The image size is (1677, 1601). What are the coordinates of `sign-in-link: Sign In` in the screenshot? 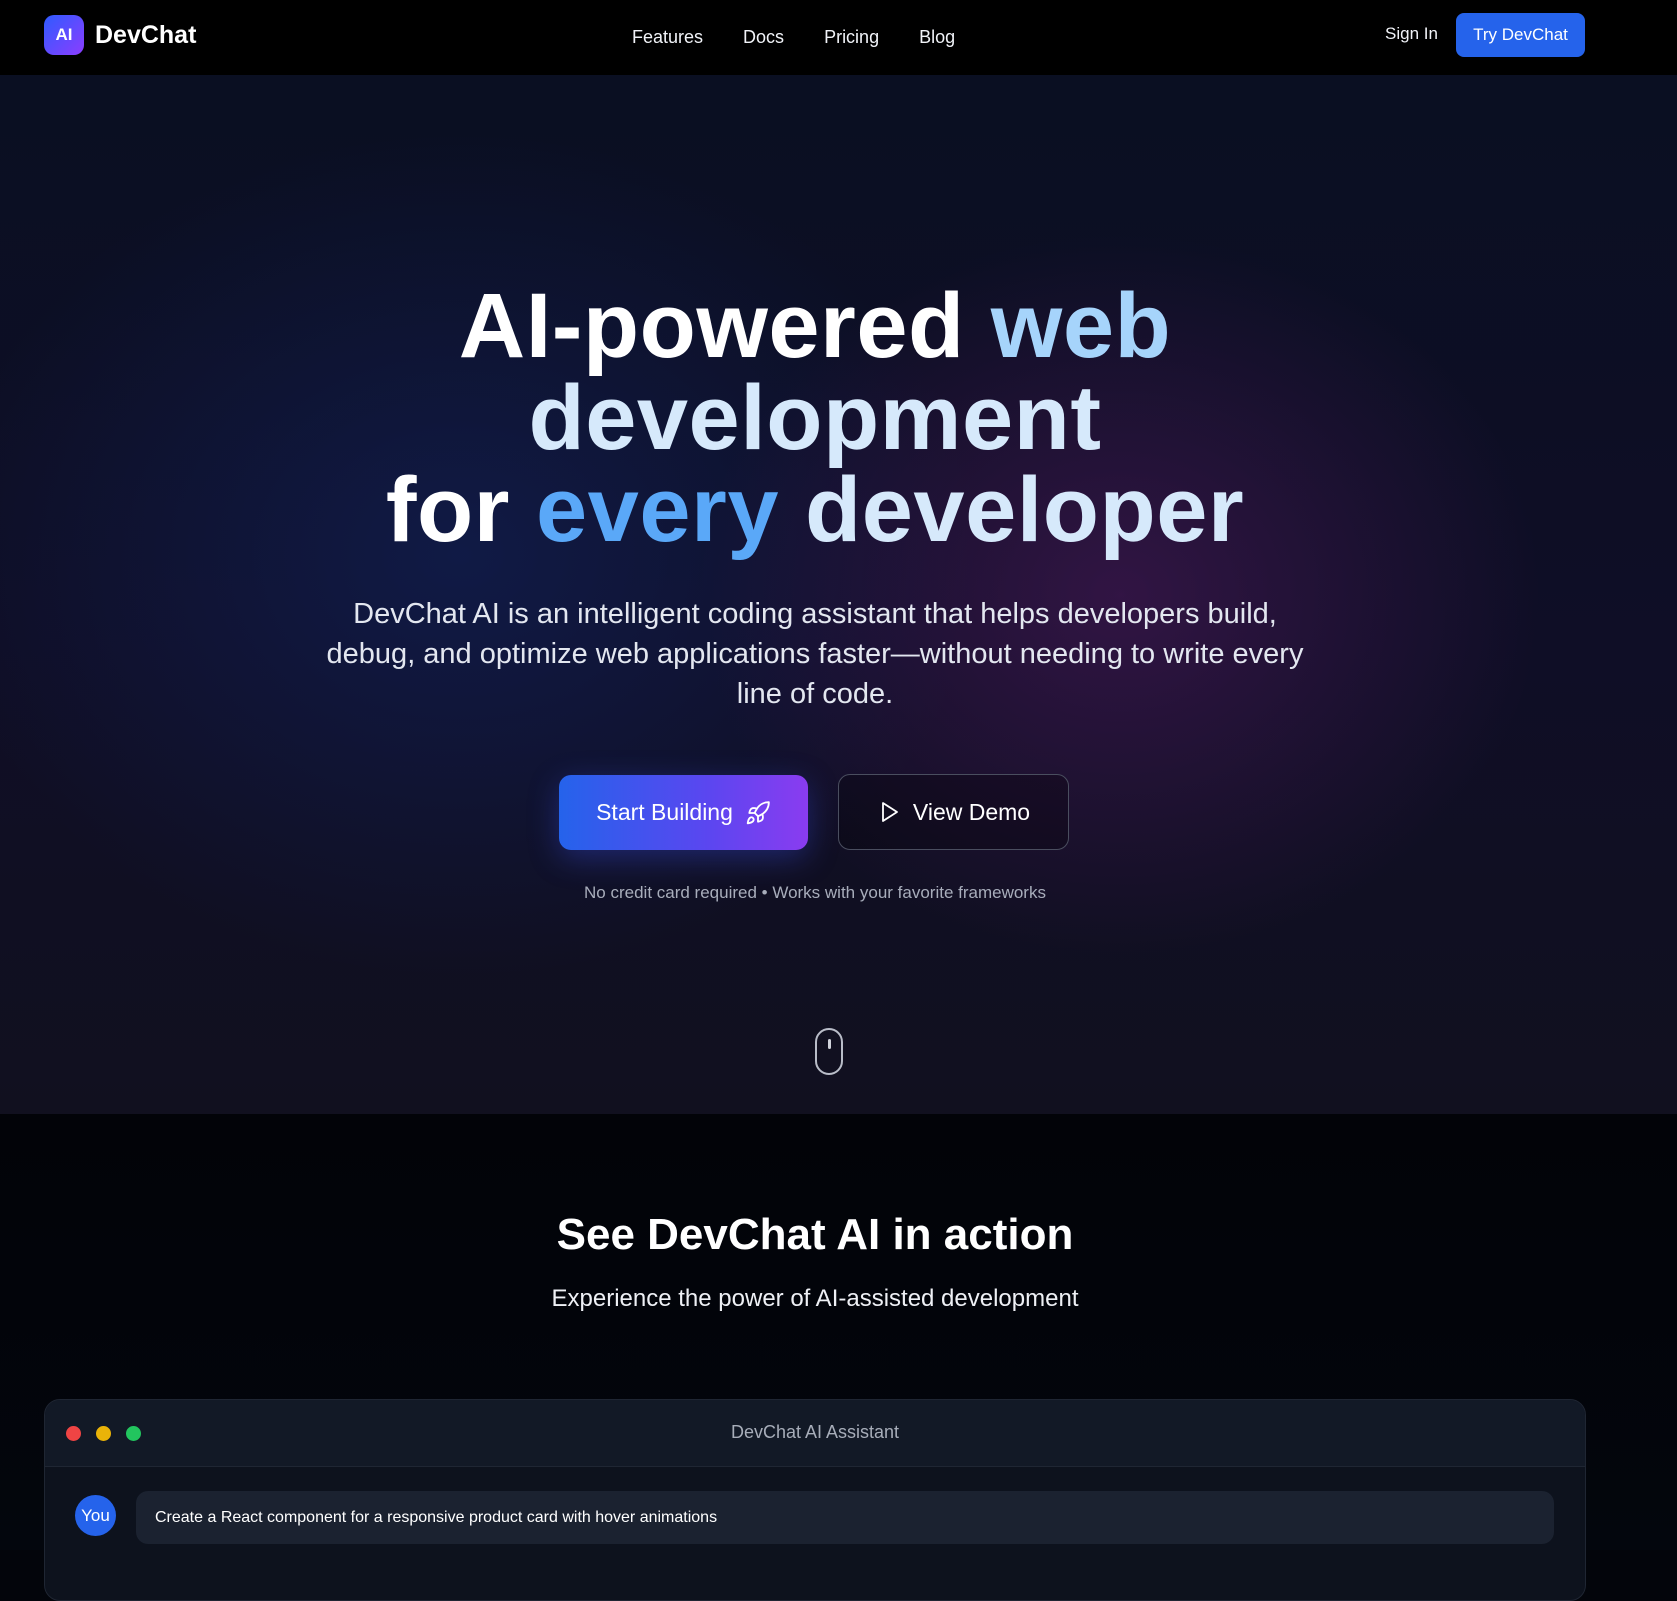 It's located at (1411, 34).